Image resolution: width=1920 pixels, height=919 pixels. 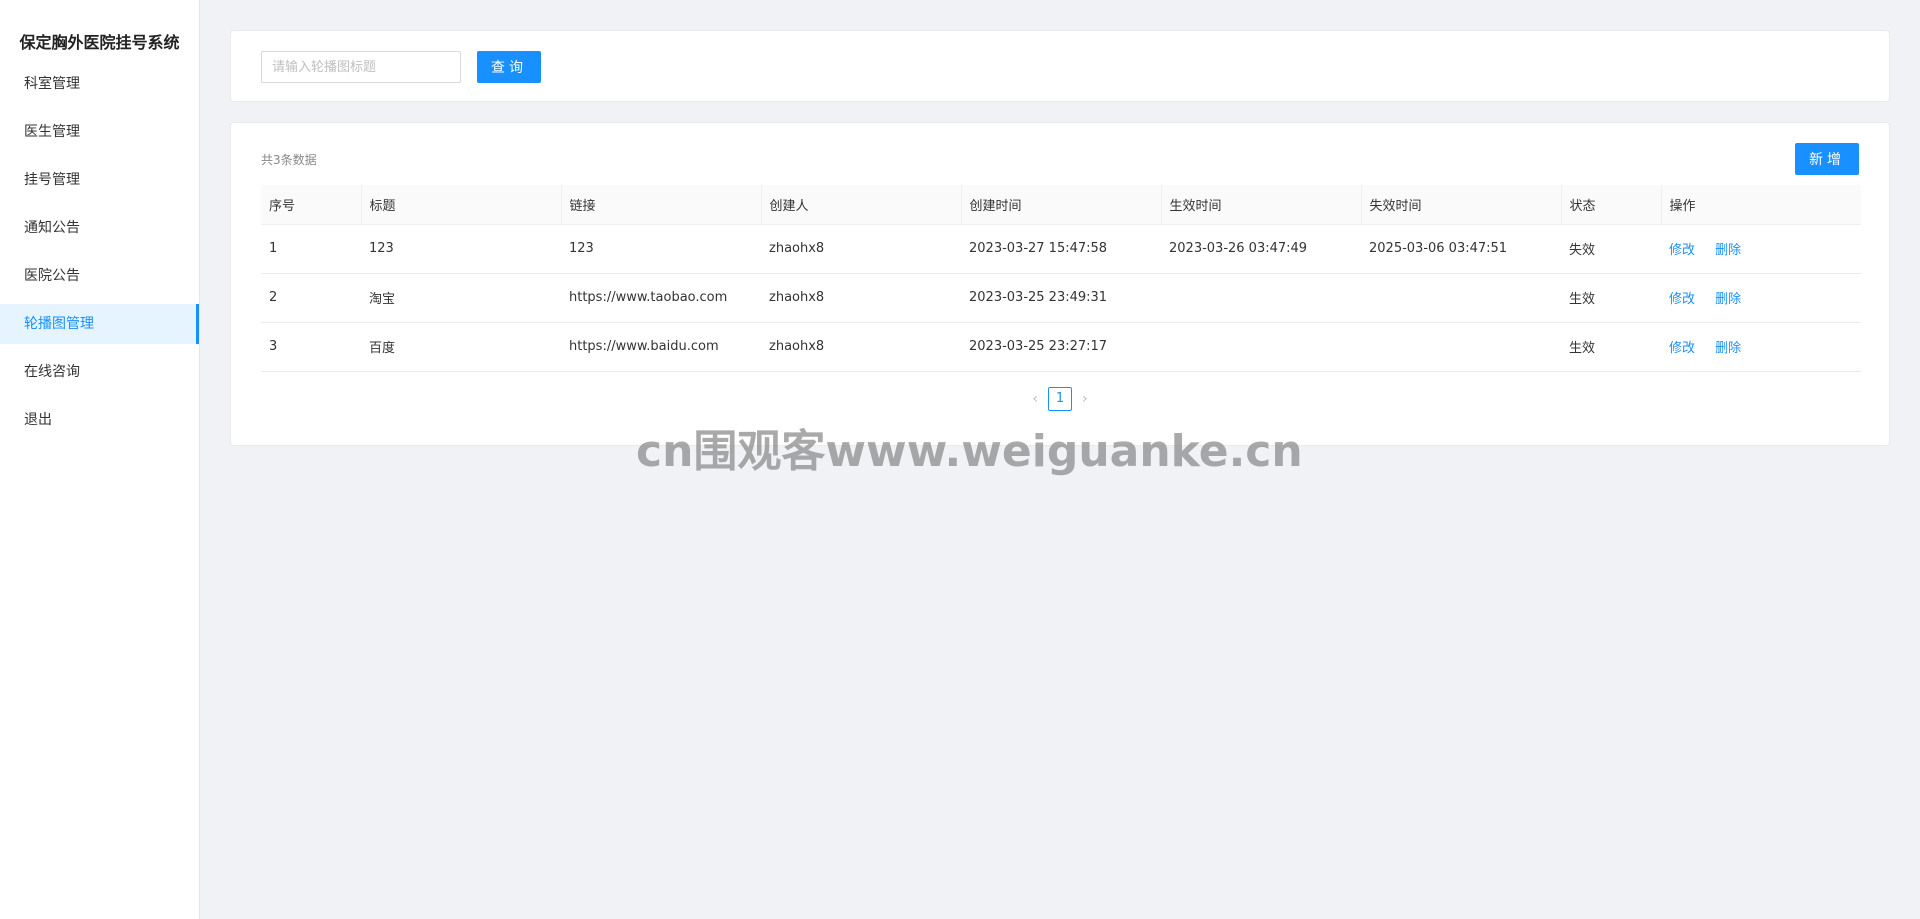 I want to click on cell-created-time: 2023-03-25 23:27:17, so click(x=1061, y=347).